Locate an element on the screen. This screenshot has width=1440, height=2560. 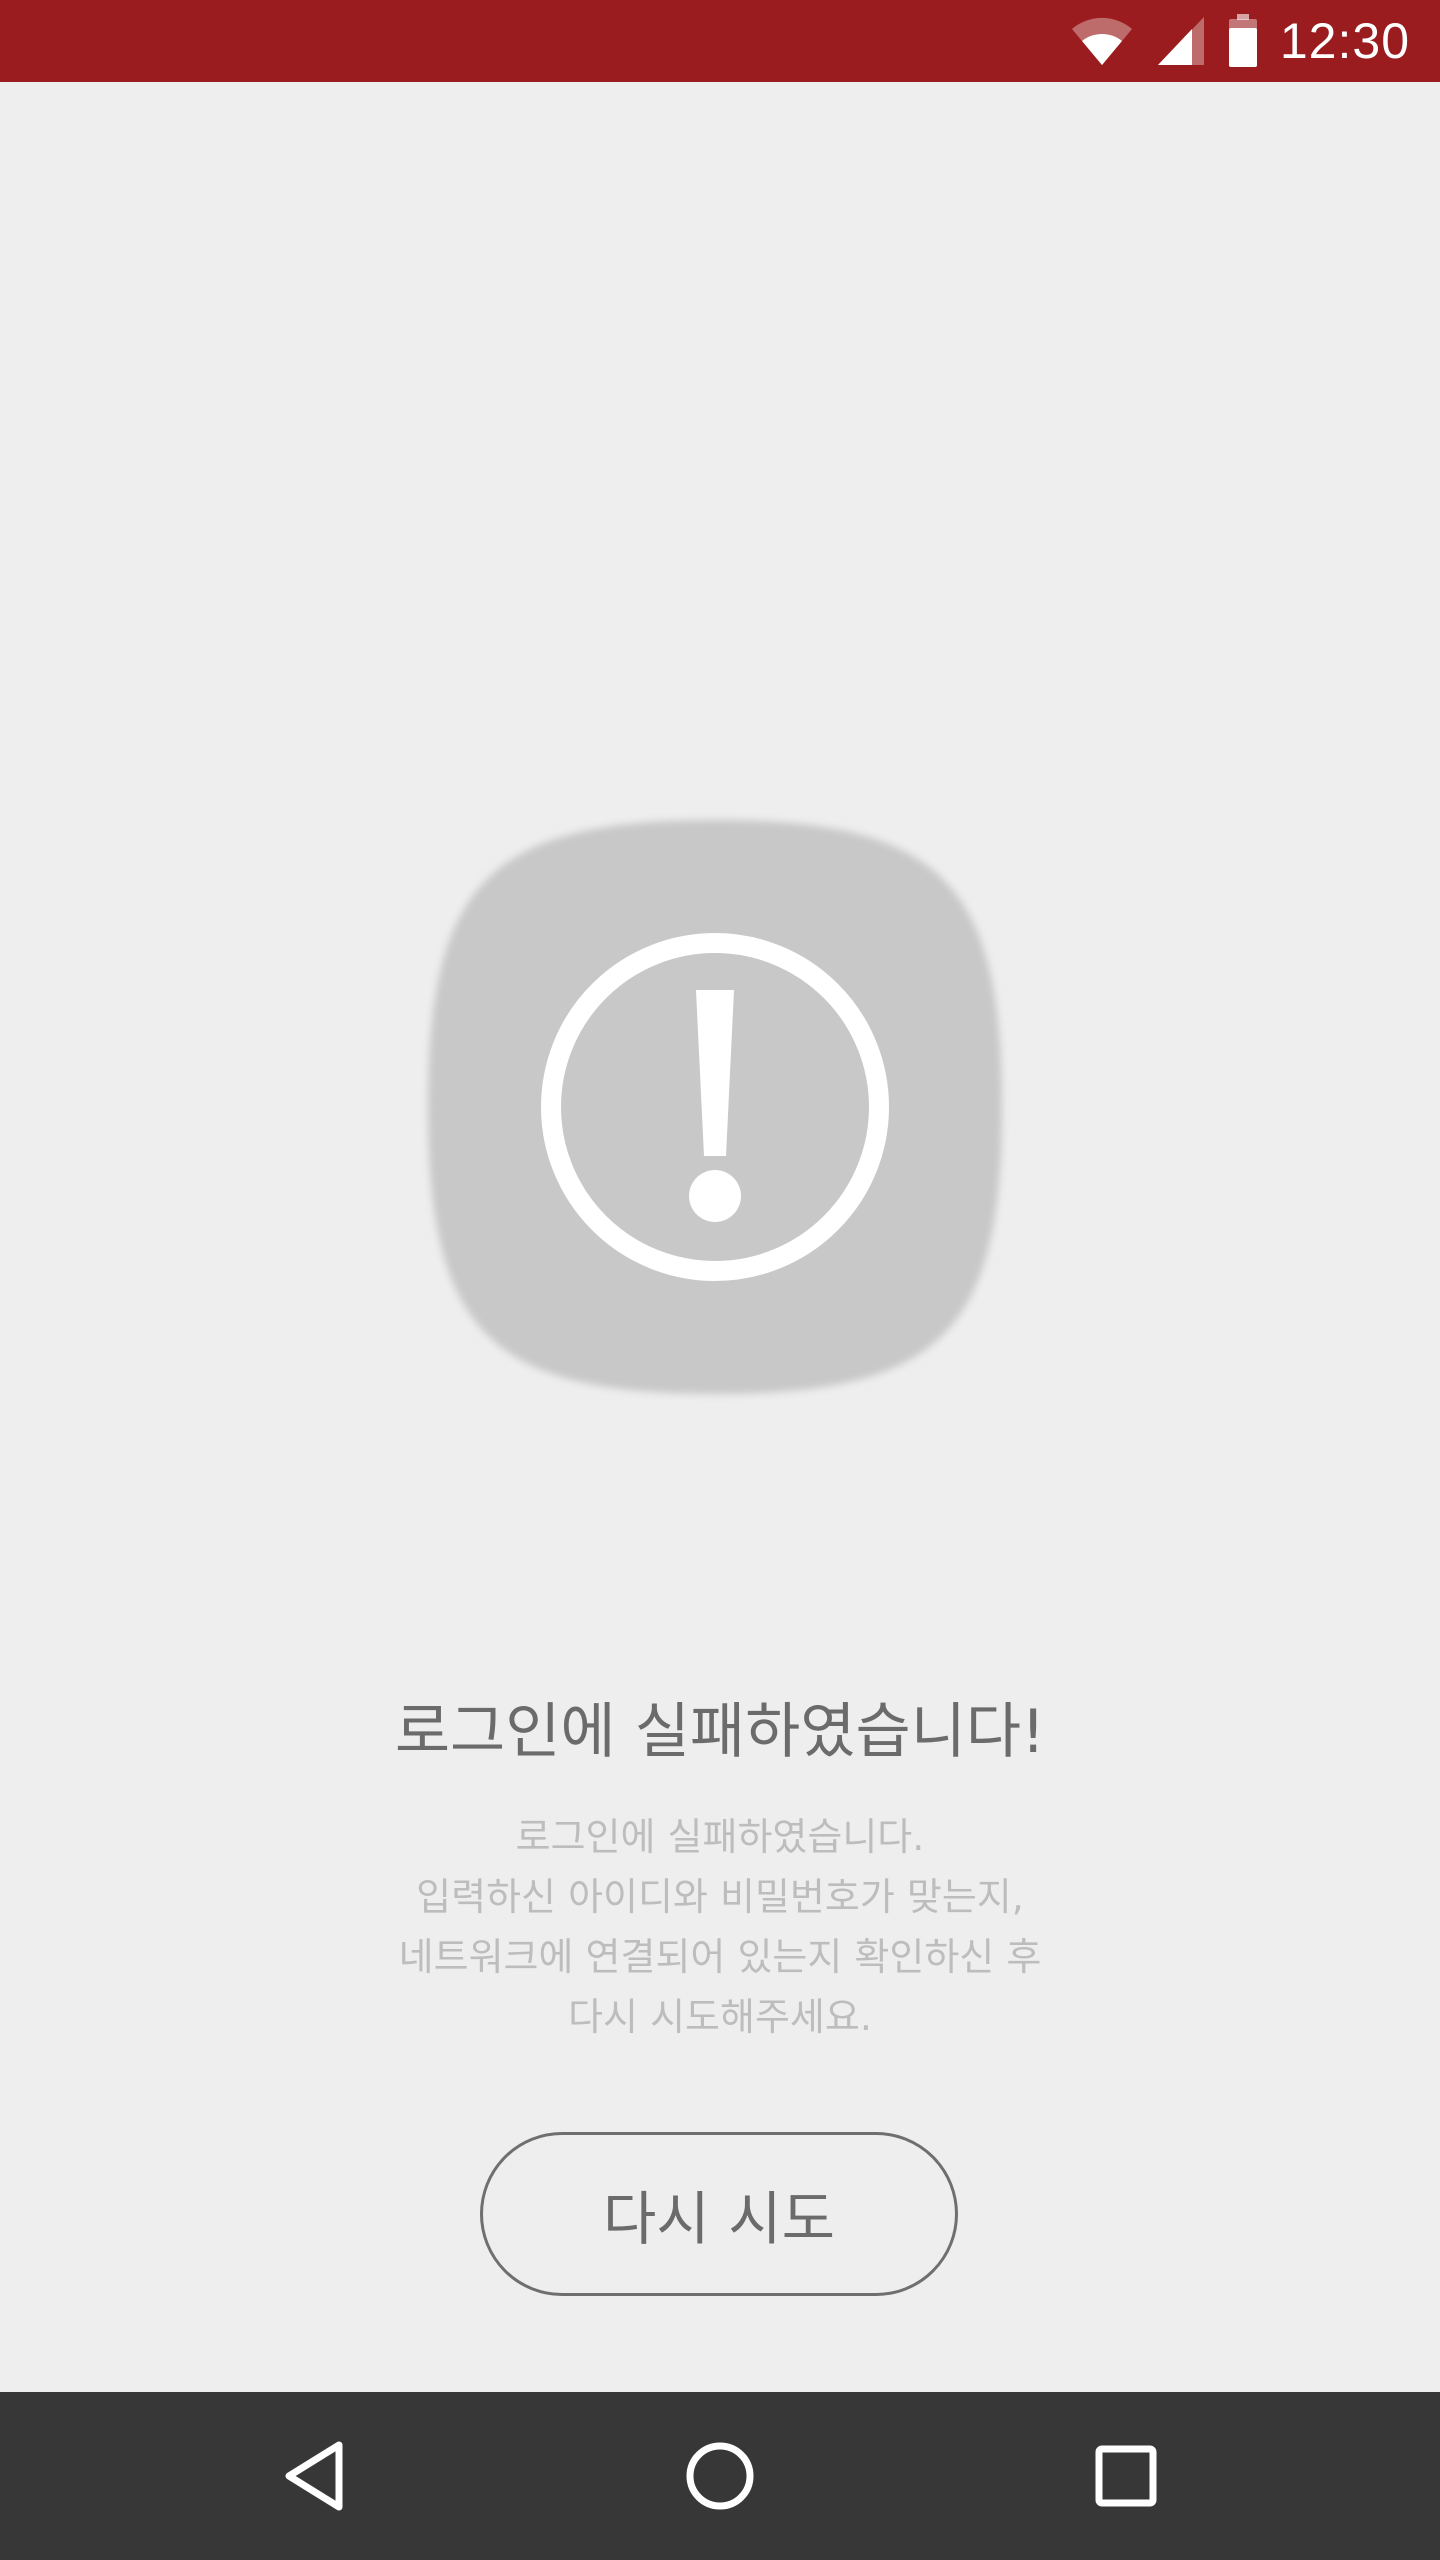
error-message-line: 로그인에 실패하였습니다. is located at coordinates (720, 1837).